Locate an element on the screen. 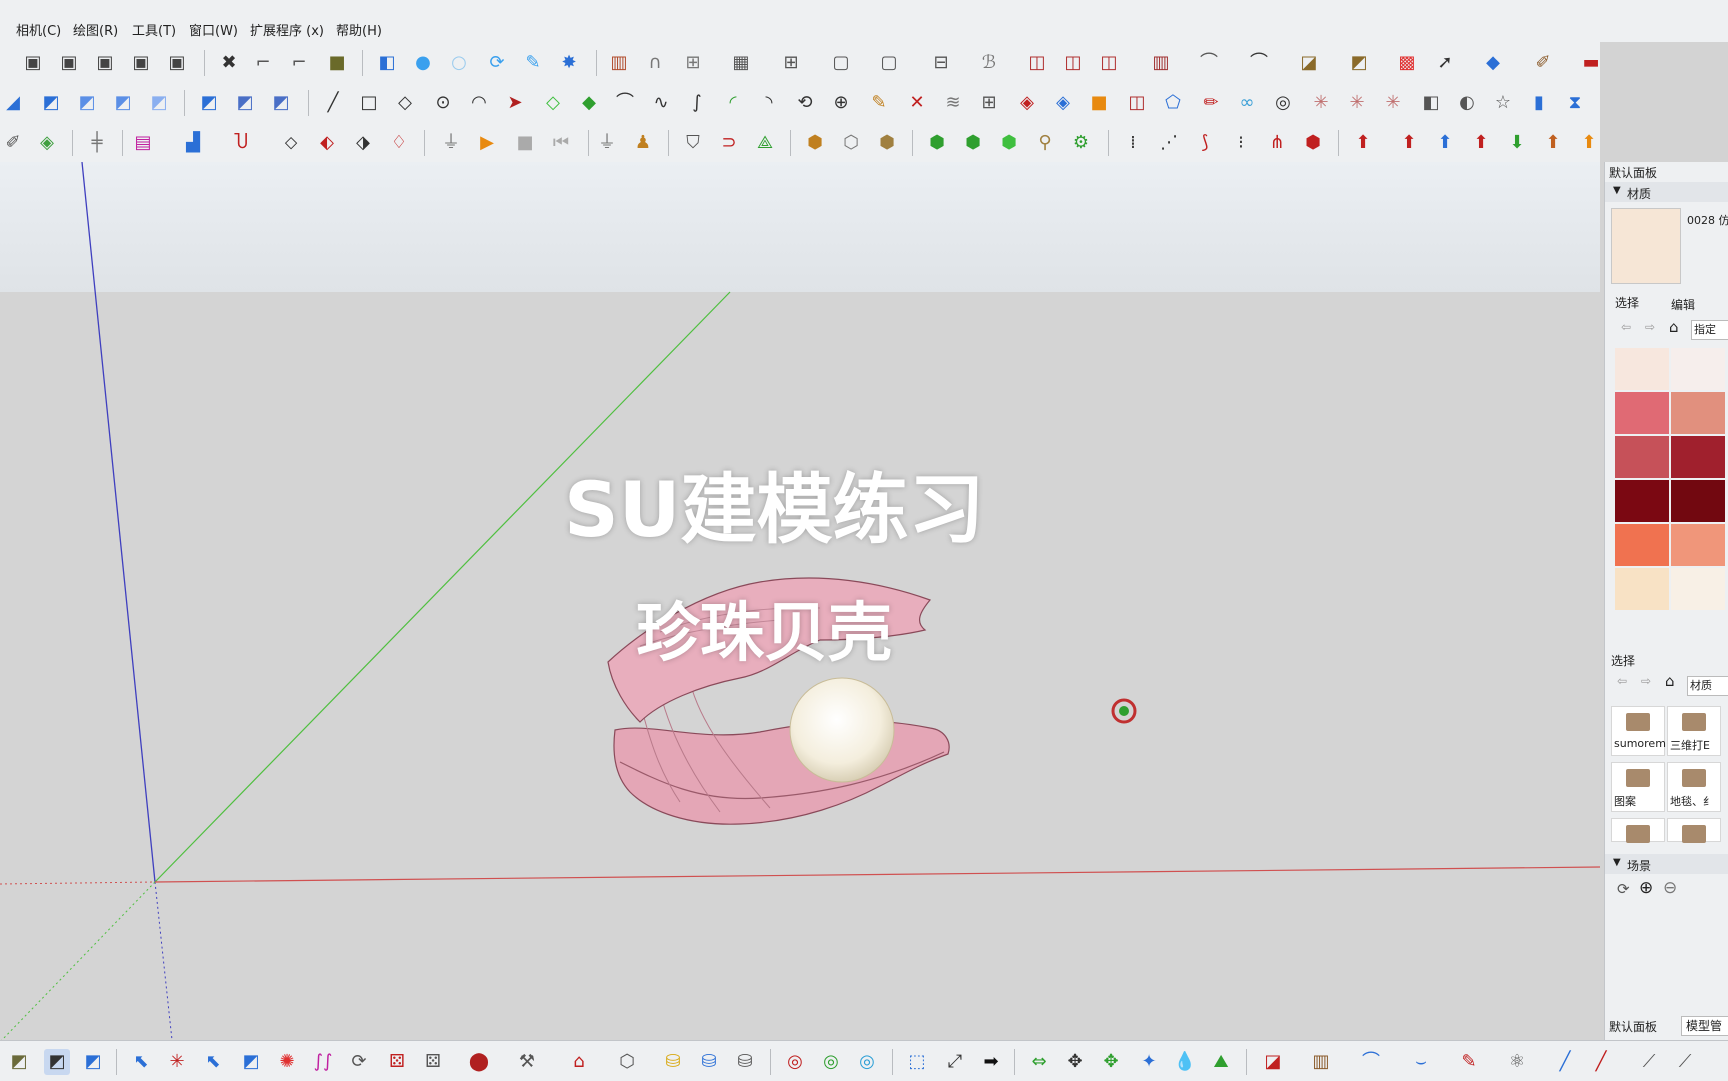  polyline-icon: ∿ is located at coordinates (661, 103).